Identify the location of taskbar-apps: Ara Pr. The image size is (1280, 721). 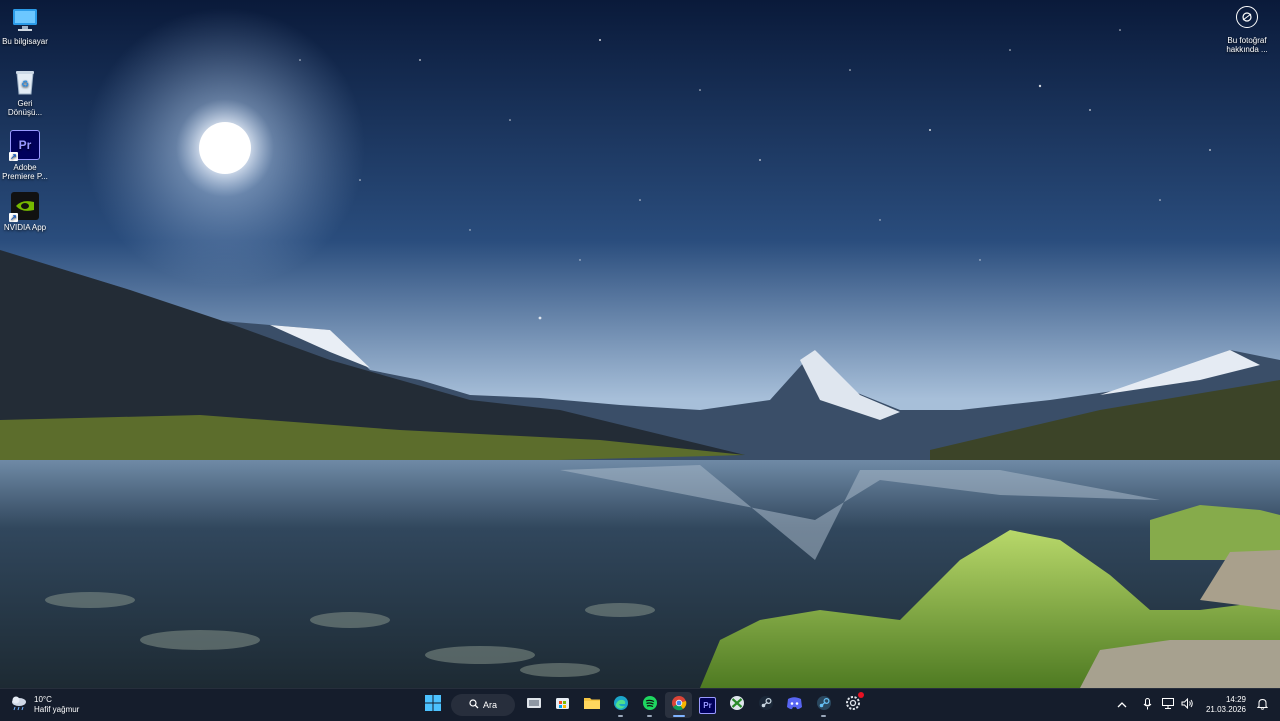
(642, 704).